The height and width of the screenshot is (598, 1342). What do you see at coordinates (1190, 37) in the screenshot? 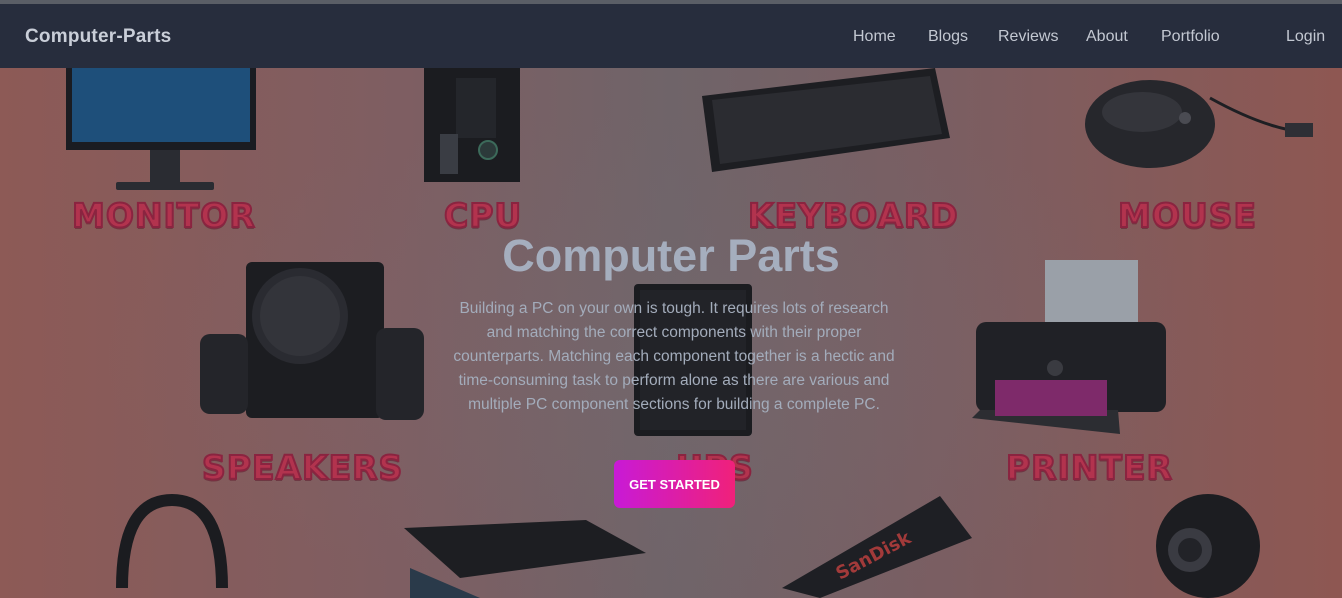
I see `nav-link-portfolio: Portfolio` at bounding box center [1190, 37].